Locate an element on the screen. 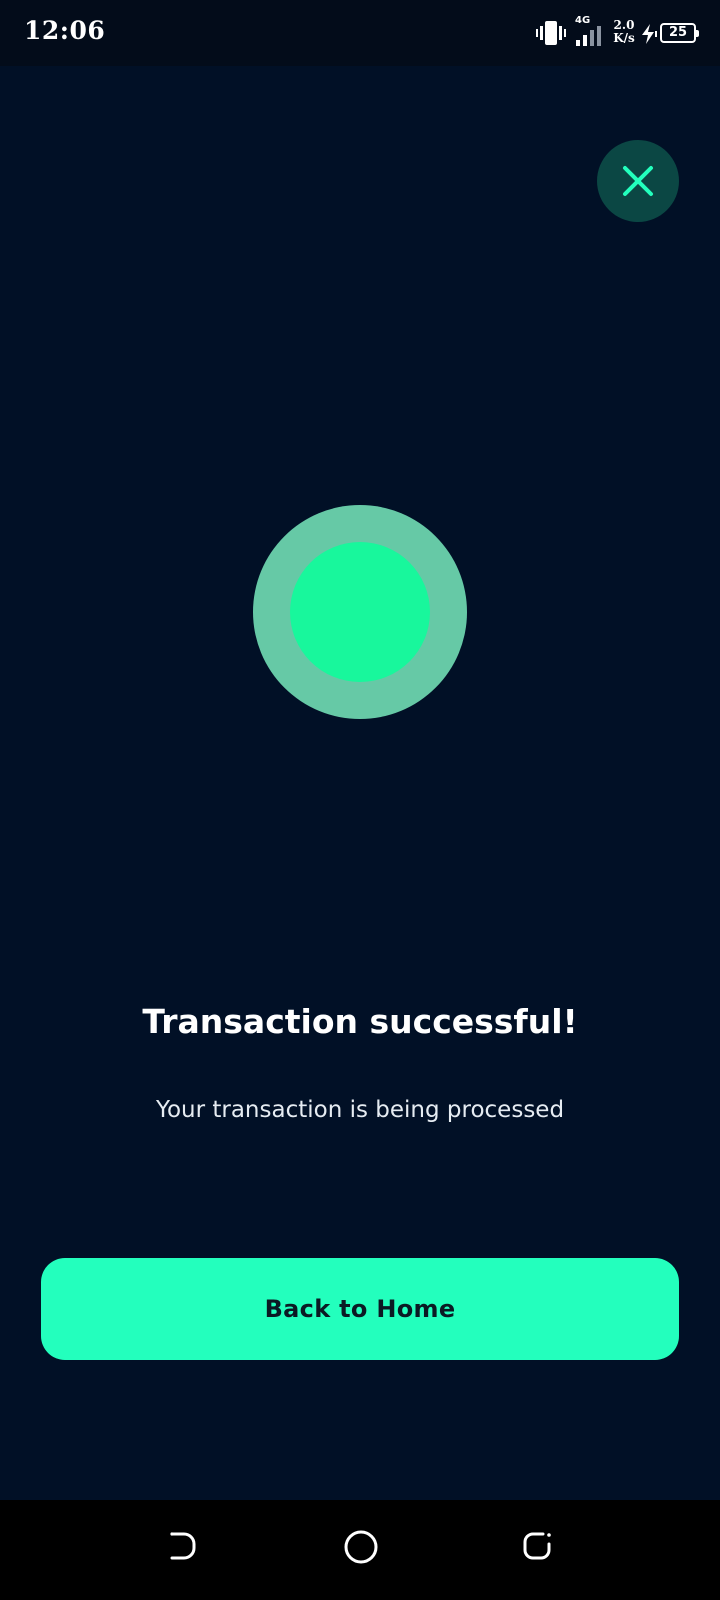 The height and width of the screenshot is (1600, 720). net-speed-unit: K/s is located at coordinates (624, 38).